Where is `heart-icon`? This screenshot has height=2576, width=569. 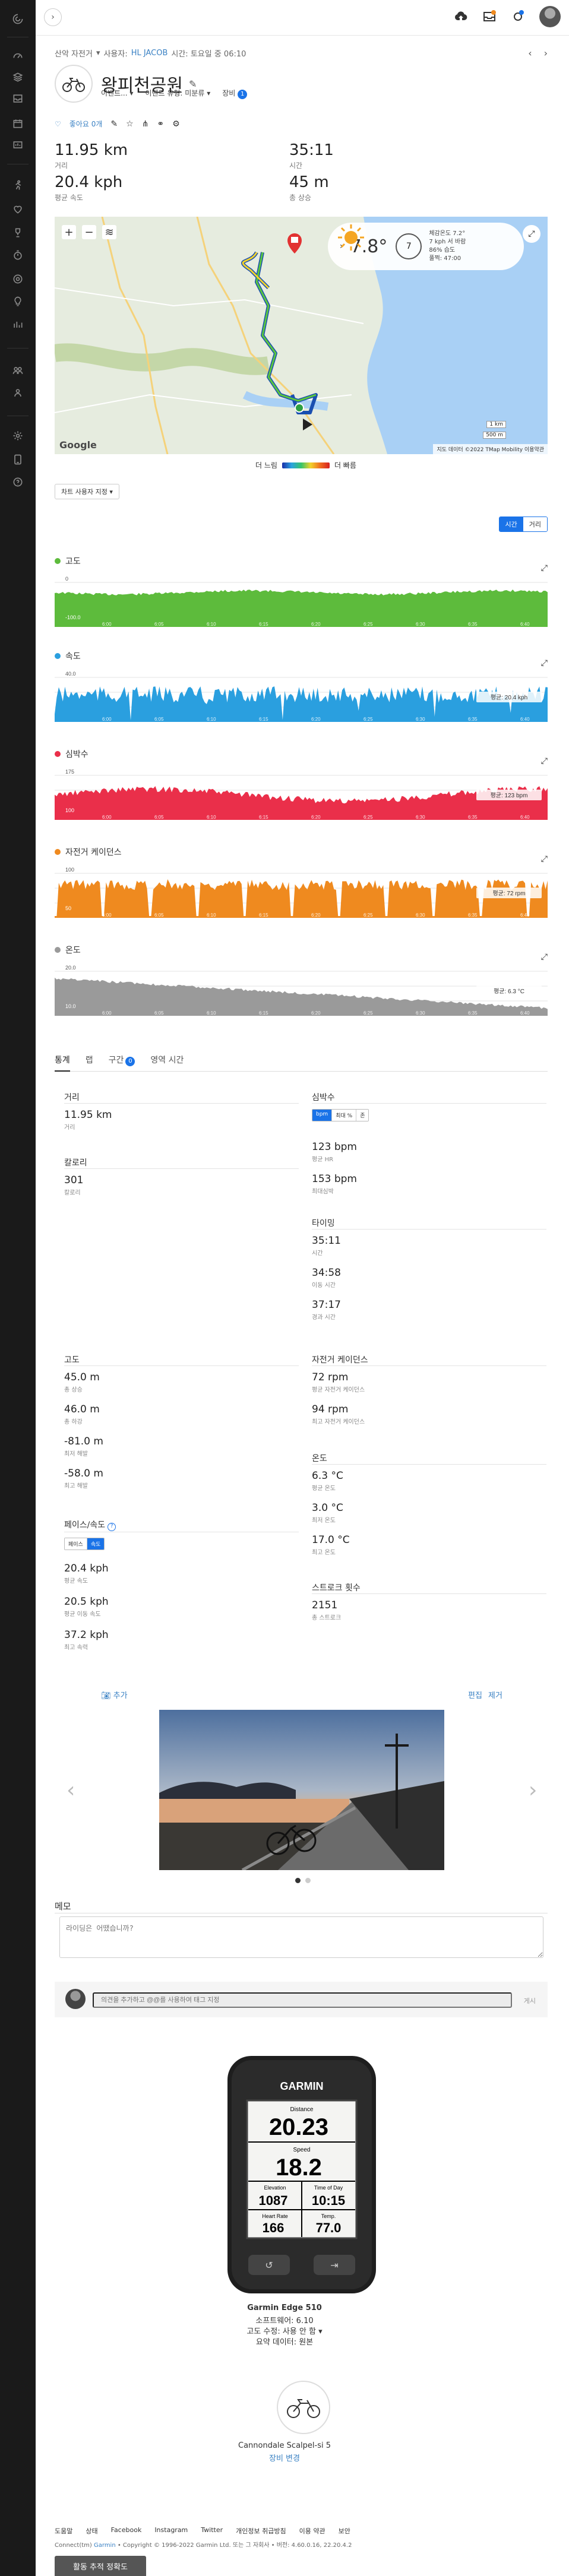 heart-icon is located at coordinates (18, 209).